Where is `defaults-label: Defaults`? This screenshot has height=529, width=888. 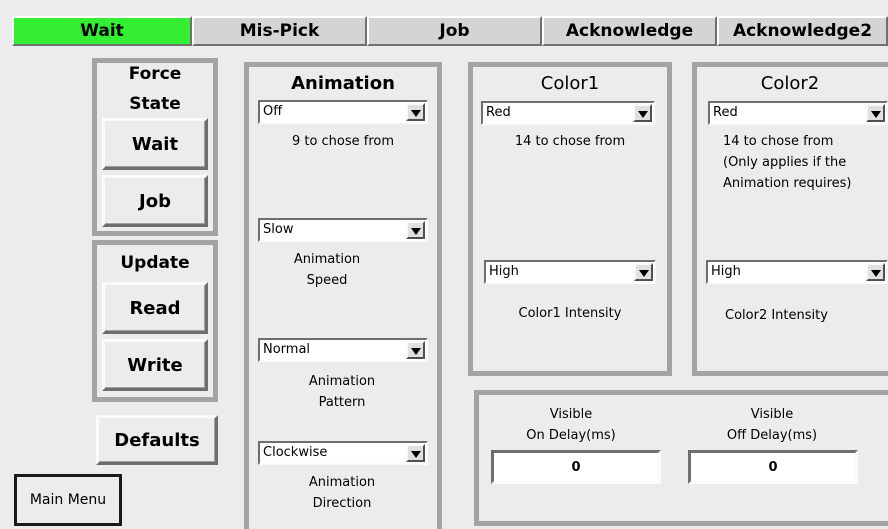
defaults-label: Defaults is located at coordinates (157, 440).